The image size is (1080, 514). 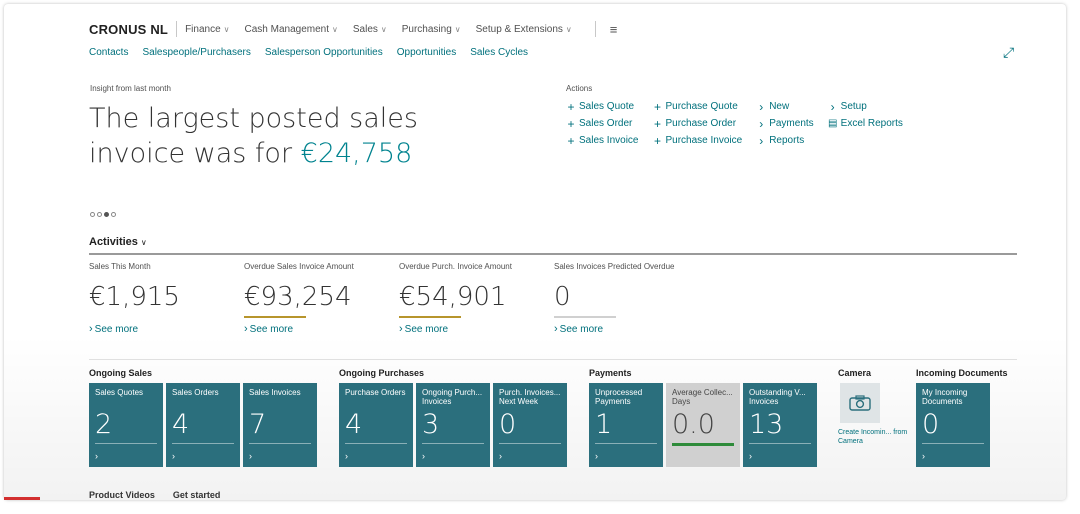 What do you see at coordinates (626, 425) in the screenshot?
I see `tile-unprocessed-payments: Unprocessed Payments 1 ›` at bounding box center [626, 425].